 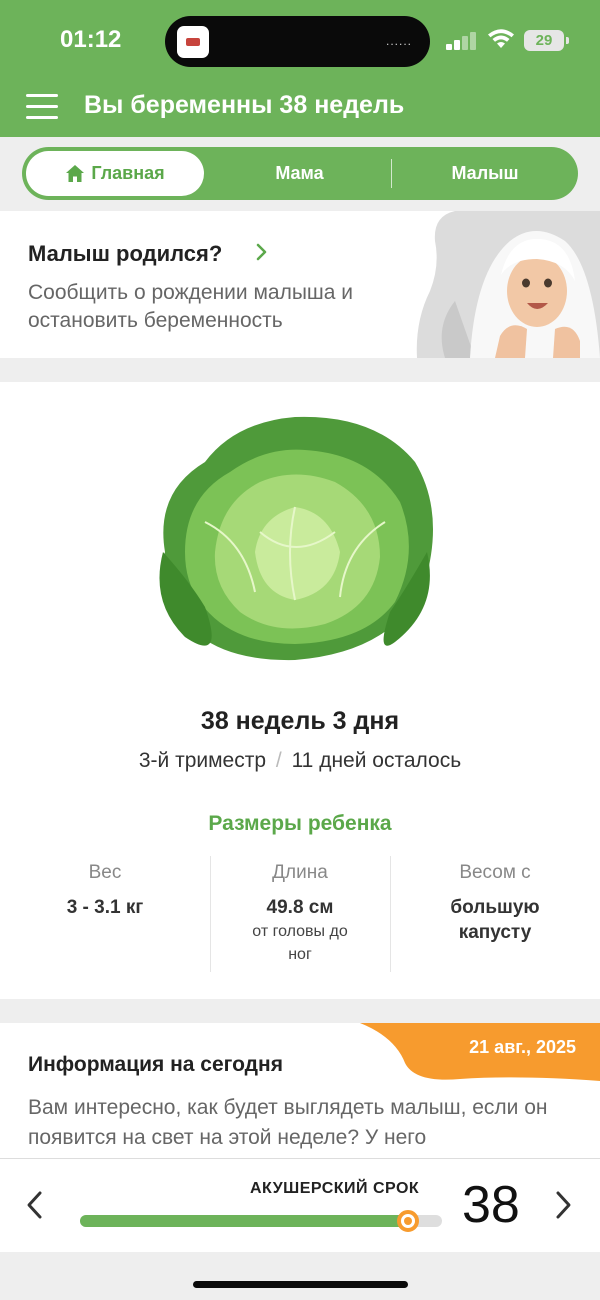 What do you see at coordinates (202, 760) in the screenshot?
I see `trimester-text: 3-й триместр` at bounding box center [202, 760].